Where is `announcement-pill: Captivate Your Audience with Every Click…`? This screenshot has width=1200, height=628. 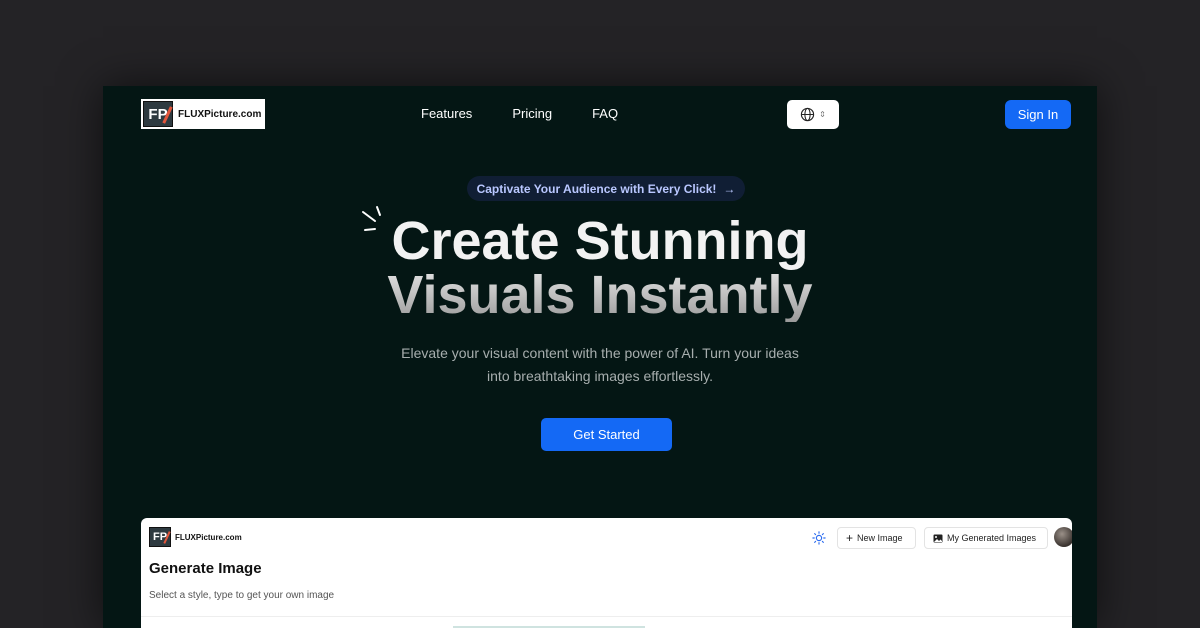
announcement-pill: Captivate Your Audience with Every Click… is located at coordinates (606, 188).